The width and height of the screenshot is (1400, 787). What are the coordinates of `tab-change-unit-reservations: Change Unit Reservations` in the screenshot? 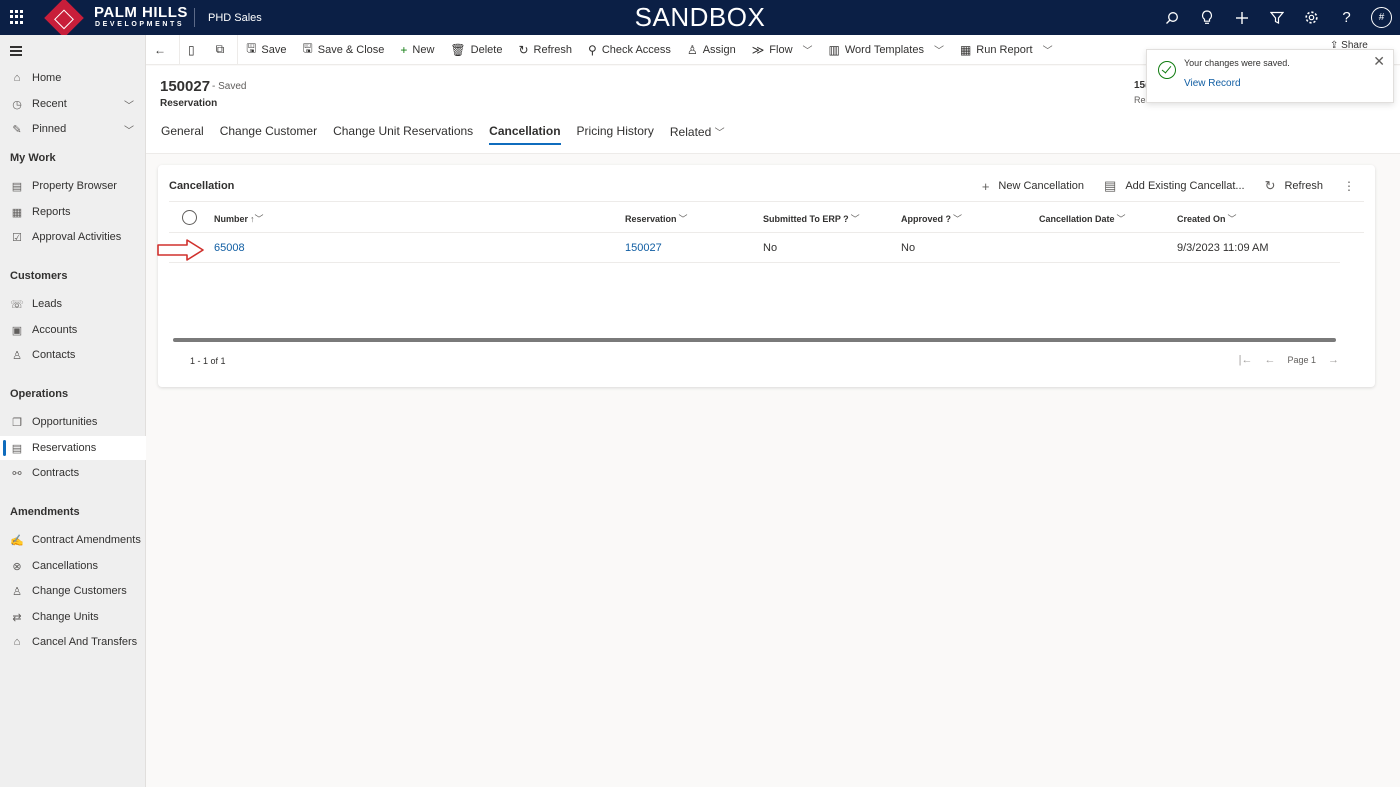 It's located at (403, 134).